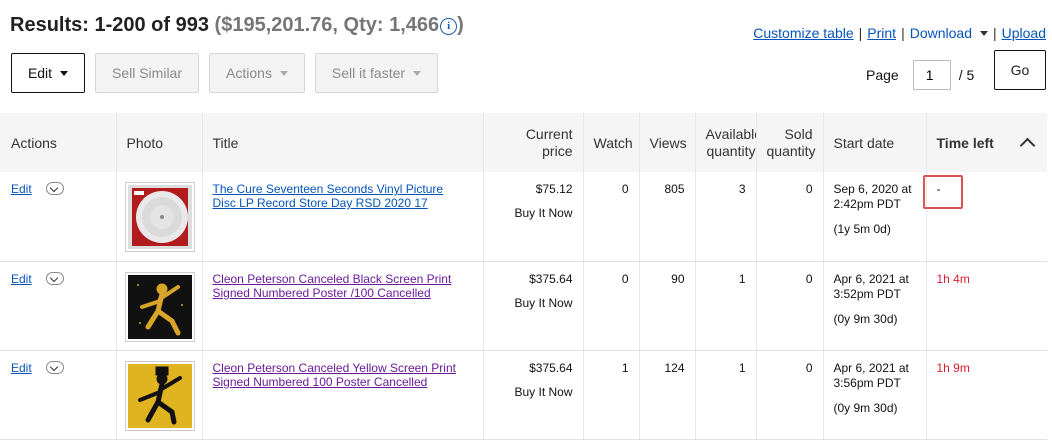 The width and height of the screenshot is (1052, 445). What do you see at coordinates (731, 150) in the screenshot?
I see `col-available-line2: quantity` at bounding box center [731, 150].